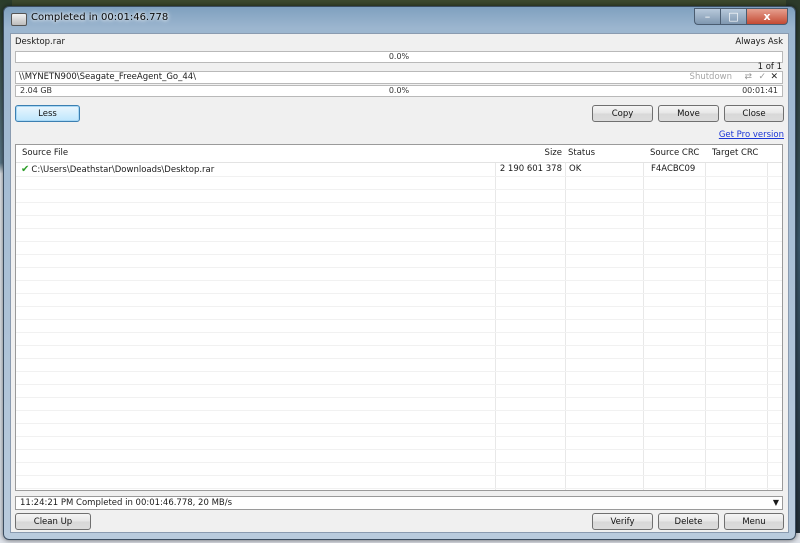 The height and width of the screenshot is (543, 800). Describe the element at coordinates (673, 169) in the screenshot. I see `cell-source-crc: F4ACBC09` at that location.